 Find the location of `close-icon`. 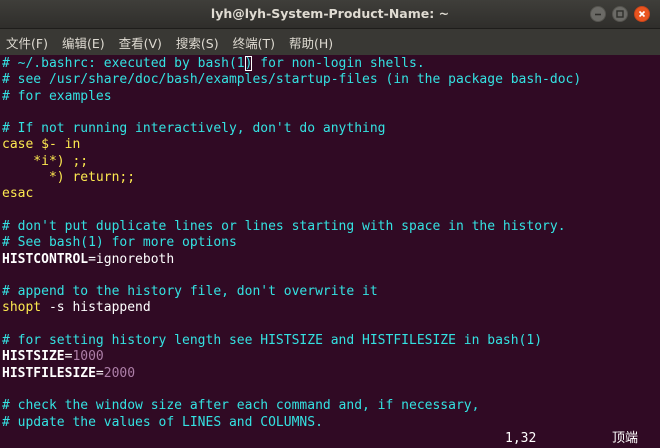

close-icon is located at coordinates (642, 14).